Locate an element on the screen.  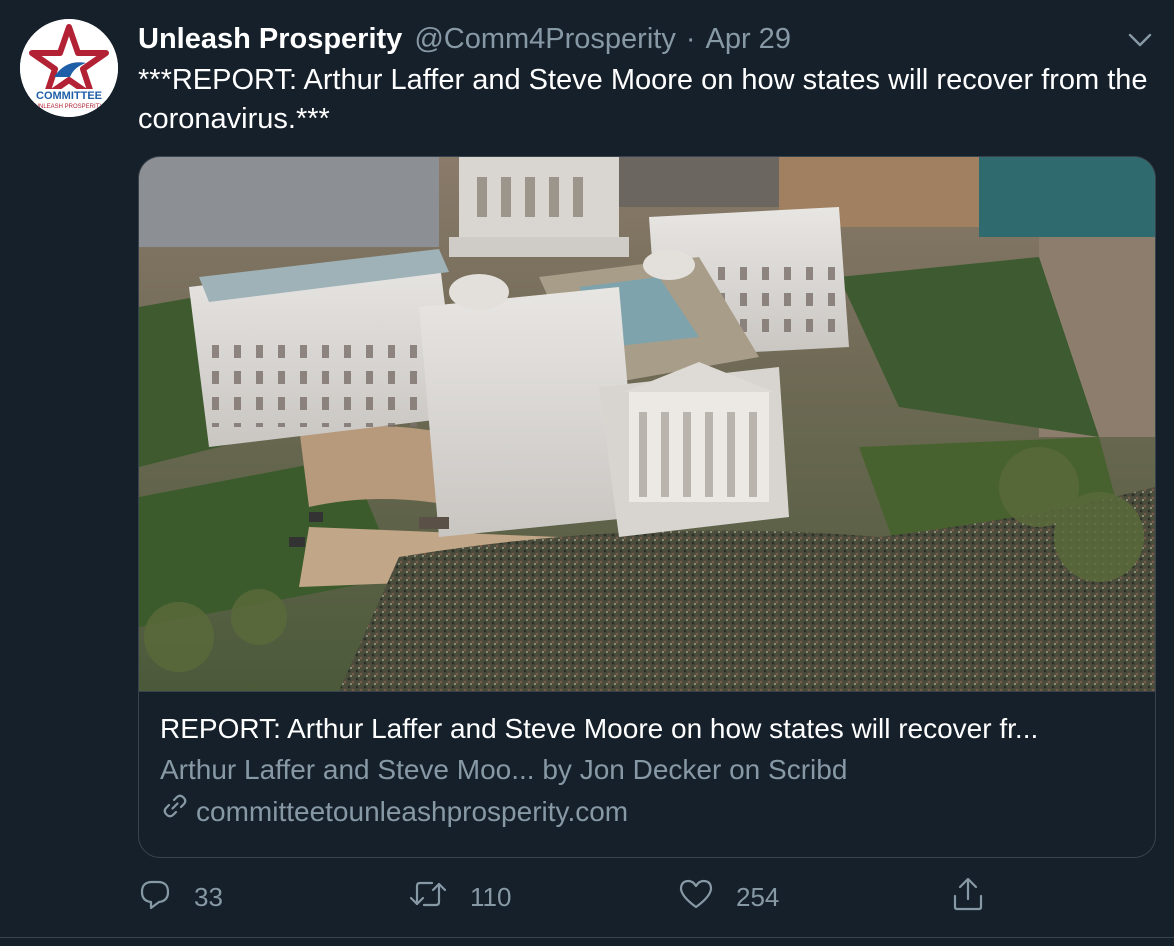
action-bar: 33 110 254 is located at coordinates (588, 897).